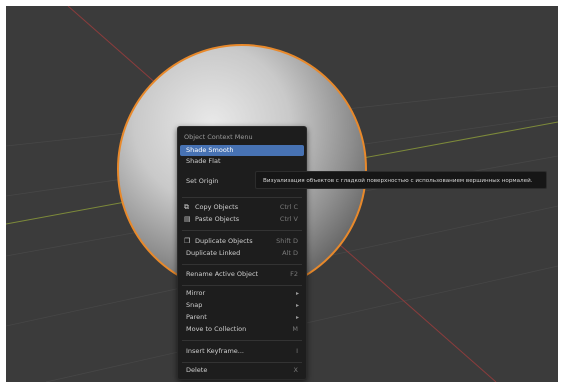 The image size is (563, 385). Describe the element at coordinates (242, 370) in the screenshot. I see `menu-item-delete: Delete X` at that location.